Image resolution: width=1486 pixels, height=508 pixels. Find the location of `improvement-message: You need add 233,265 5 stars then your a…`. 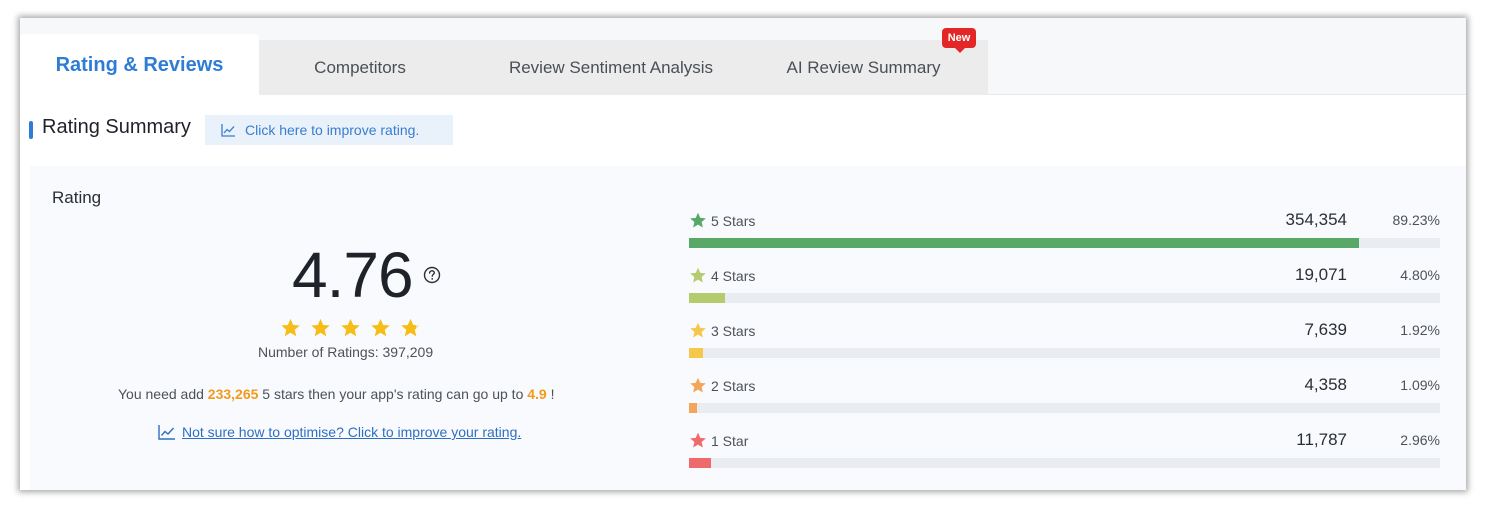

improvement-message: You need add 233,265 5 stars then your a… is located at coordinates (336, 394).